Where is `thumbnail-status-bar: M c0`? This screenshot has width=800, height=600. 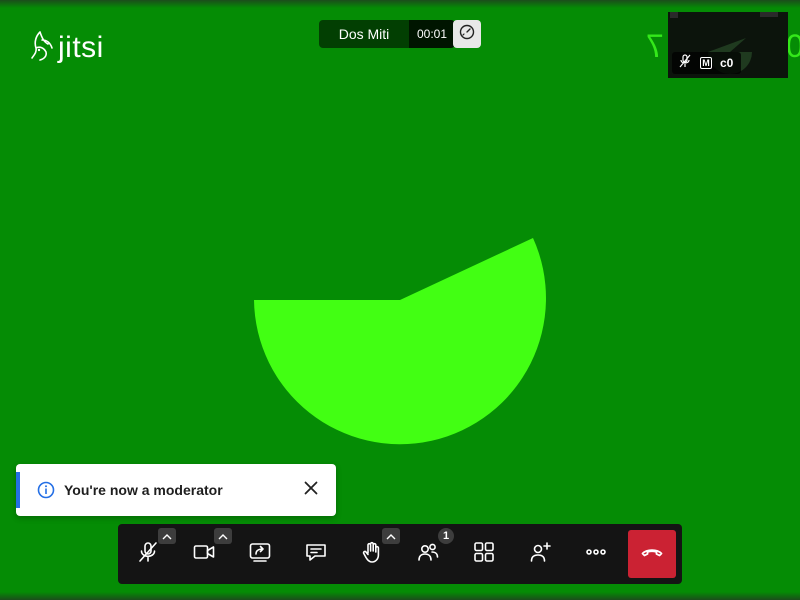
thumbnail-status-bar: M c0 is located at coordinates (707, 63).